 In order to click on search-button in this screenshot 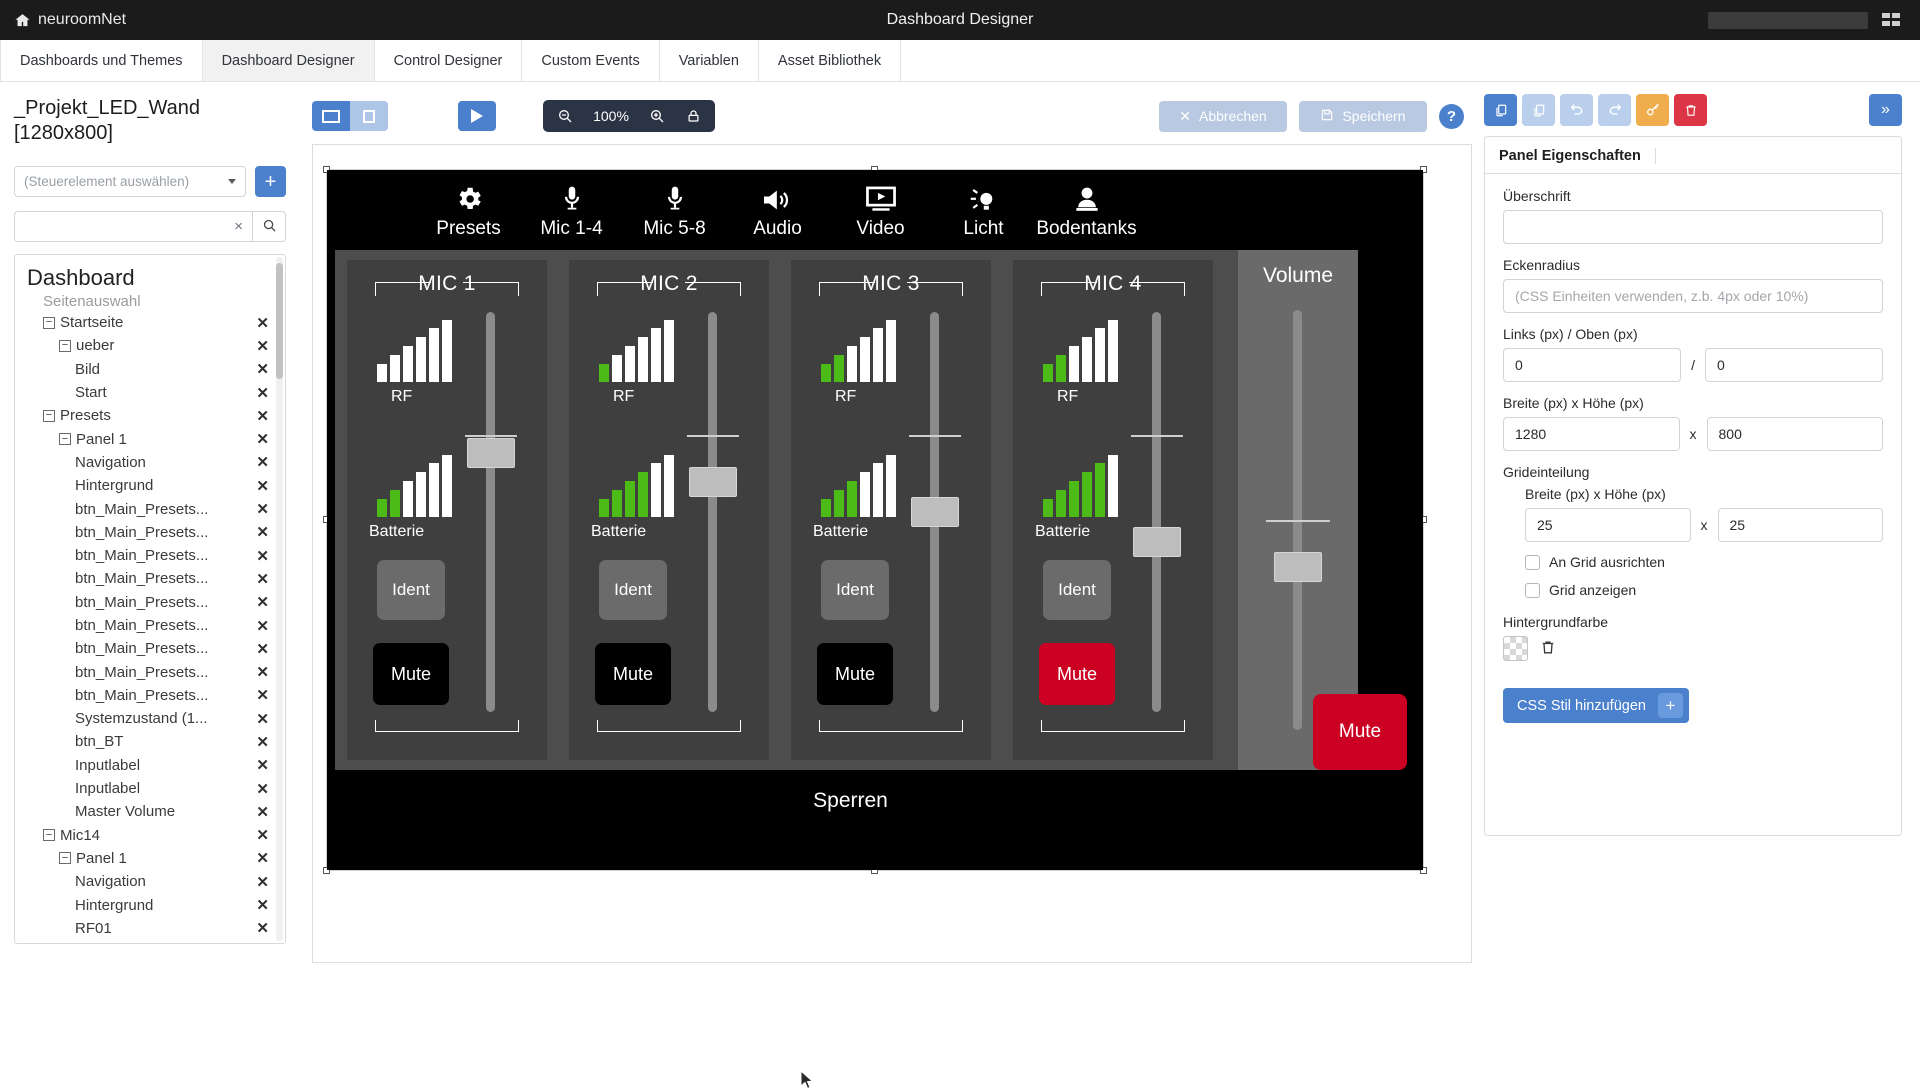, I will do `click(269, 226)`.